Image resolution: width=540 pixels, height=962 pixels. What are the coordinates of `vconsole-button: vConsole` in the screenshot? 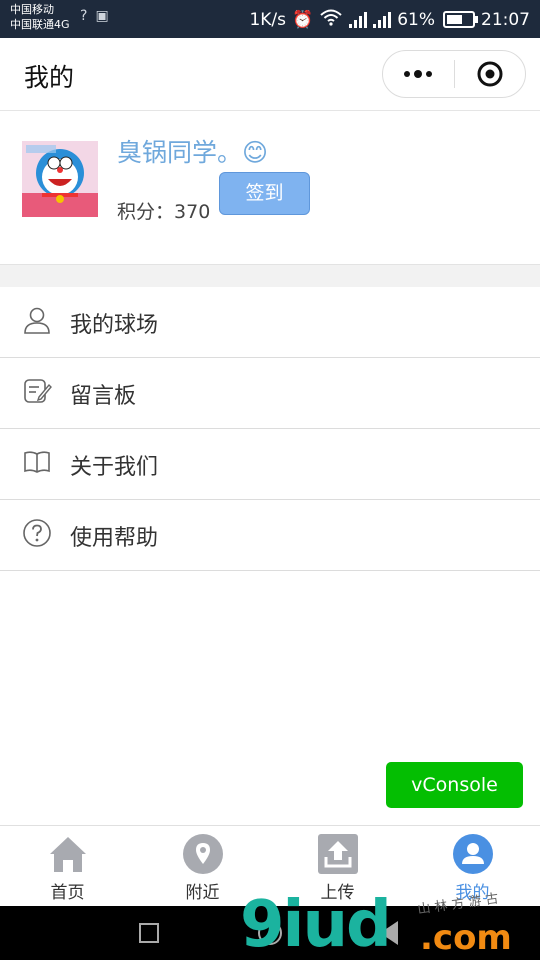 It's located at (454, 785).